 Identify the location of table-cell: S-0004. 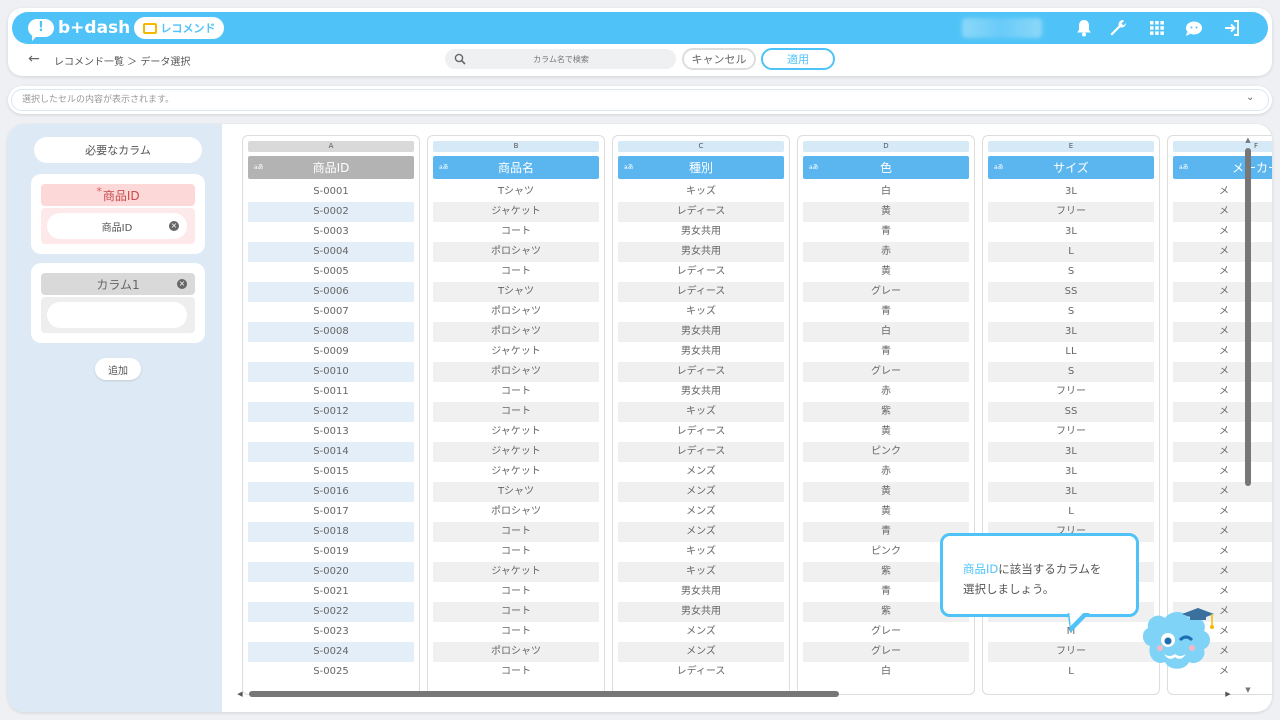
(331, 252).